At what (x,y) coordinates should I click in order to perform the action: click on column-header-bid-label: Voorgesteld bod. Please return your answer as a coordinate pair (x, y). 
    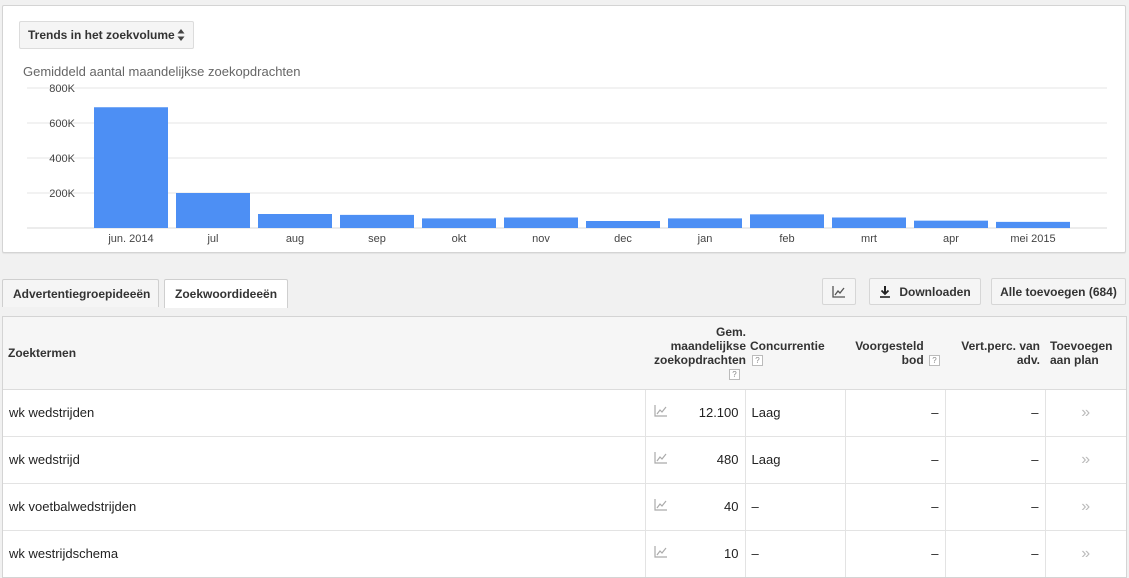
    Looking at the image, I should click on (889, 352).